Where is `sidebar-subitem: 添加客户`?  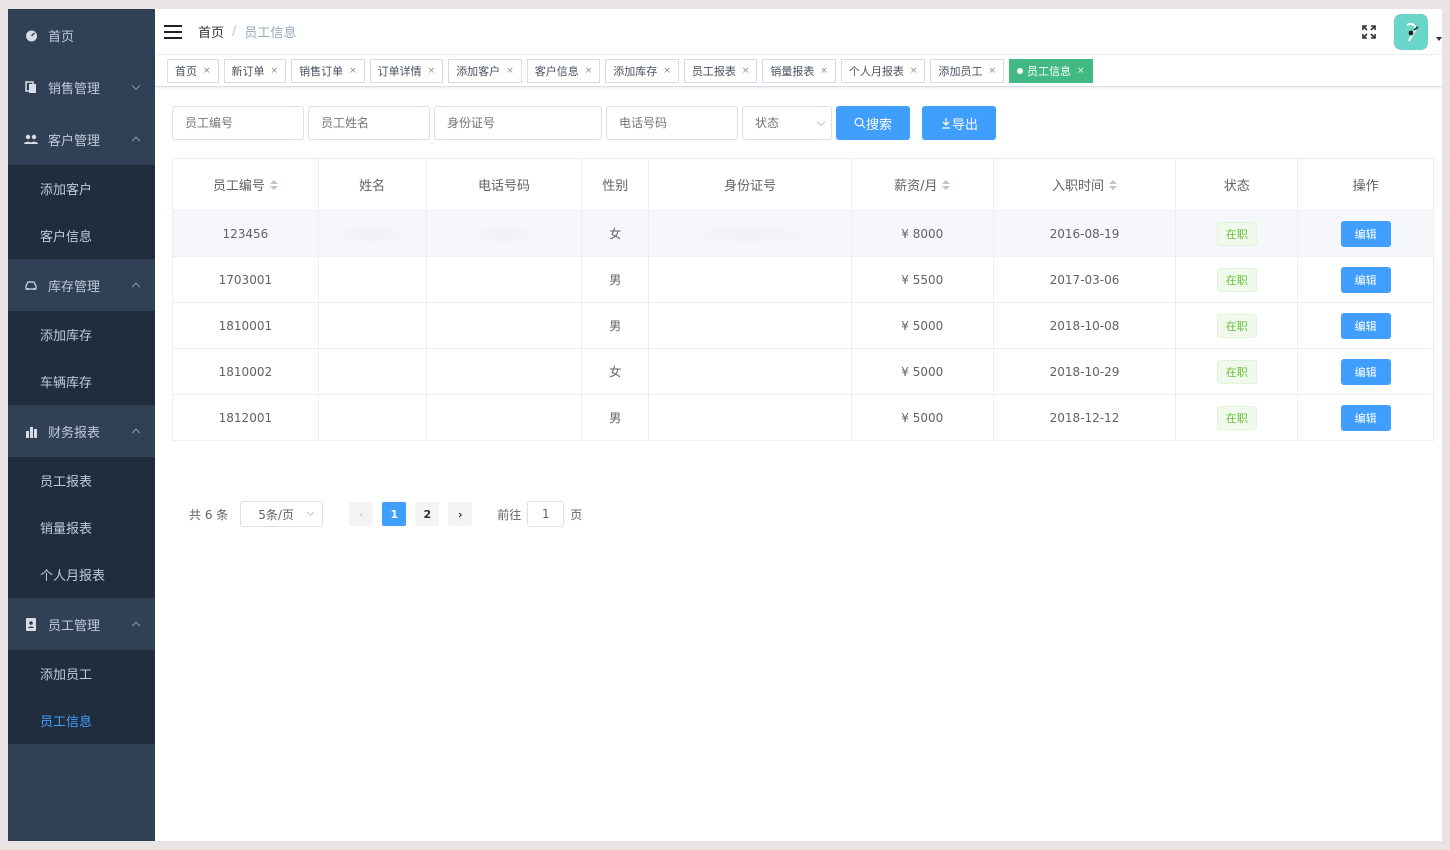
sidebar-subitem: 添加客户 is located at coordinates (81, 188).